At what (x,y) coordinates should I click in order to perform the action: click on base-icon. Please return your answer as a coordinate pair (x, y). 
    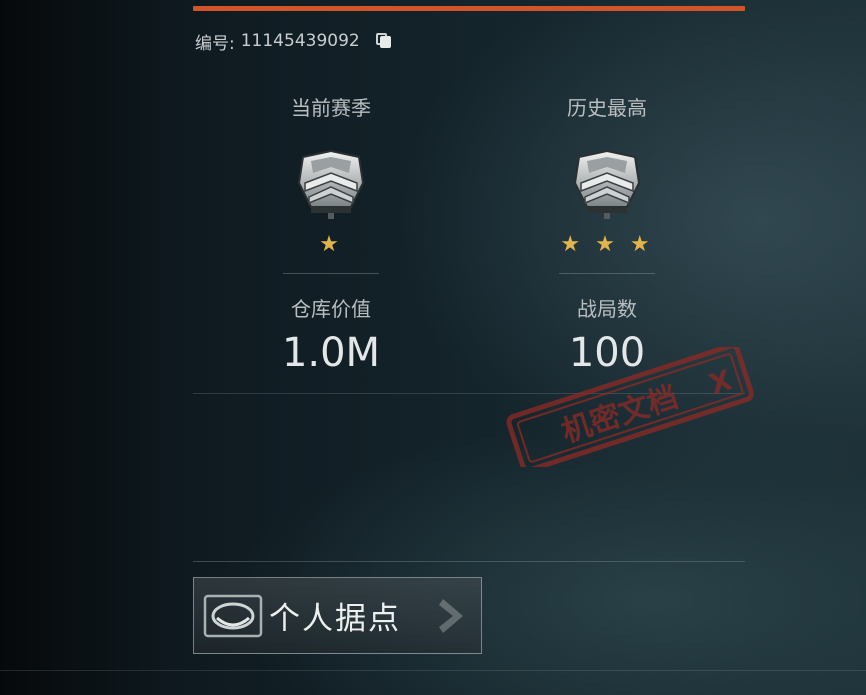
    Looking at the image, I should click on (233, 615).